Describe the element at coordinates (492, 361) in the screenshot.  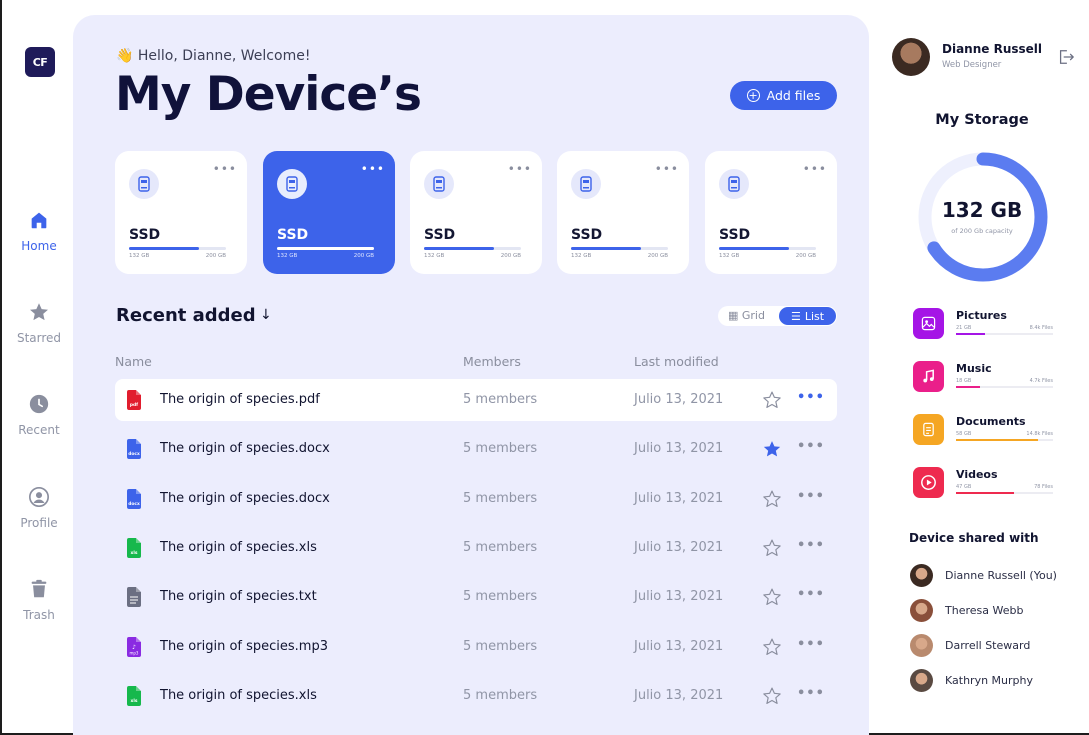
I see `column-header-members: Members` at that location.